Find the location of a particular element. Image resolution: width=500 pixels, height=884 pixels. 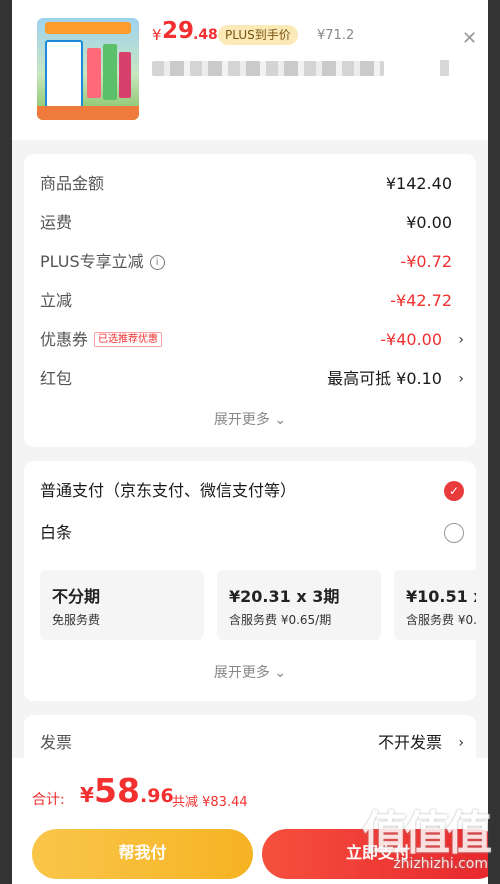

price-integer: 29 is located at coordinates (178, 31).